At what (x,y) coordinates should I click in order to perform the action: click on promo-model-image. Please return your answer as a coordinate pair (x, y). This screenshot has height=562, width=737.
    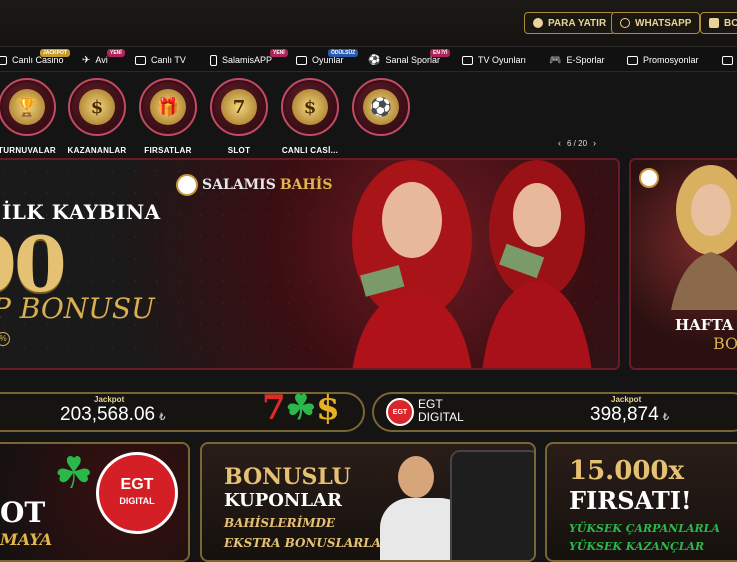
    Looking at the image, I should click on (704, 237).